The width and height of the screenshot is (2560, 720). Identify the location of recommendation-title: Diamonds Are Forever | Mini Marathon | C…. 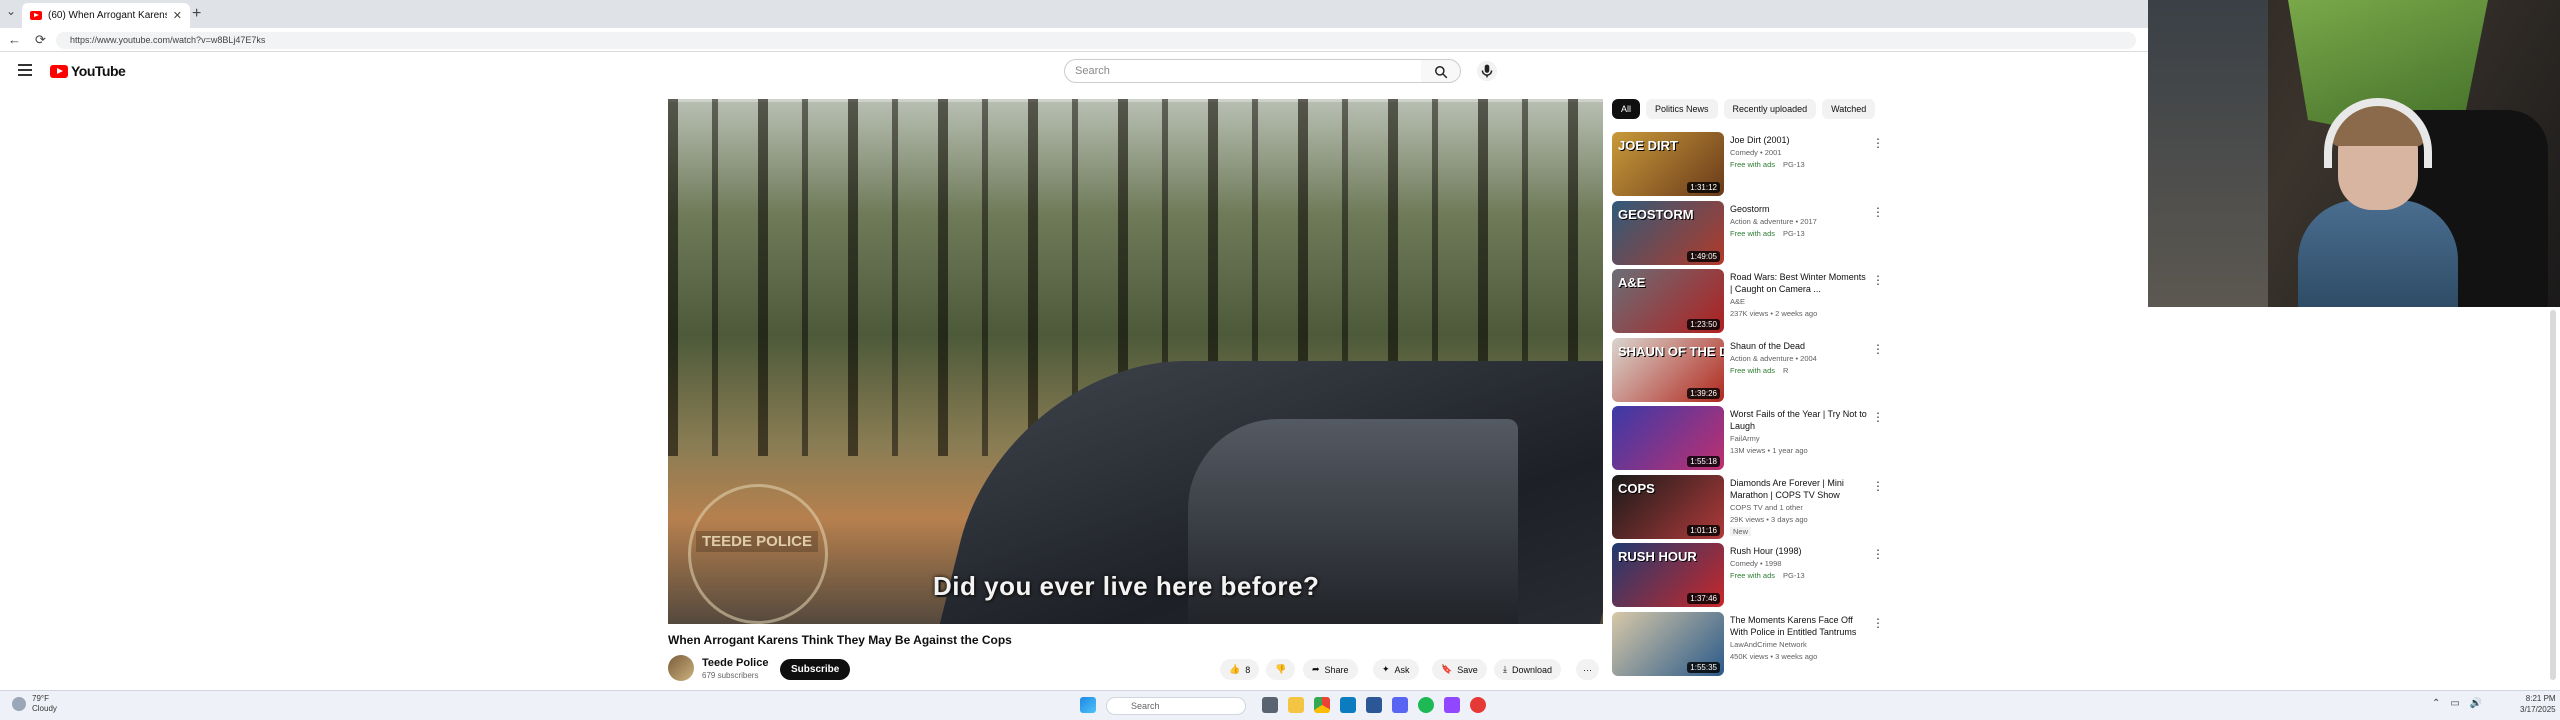
(1800, 489).